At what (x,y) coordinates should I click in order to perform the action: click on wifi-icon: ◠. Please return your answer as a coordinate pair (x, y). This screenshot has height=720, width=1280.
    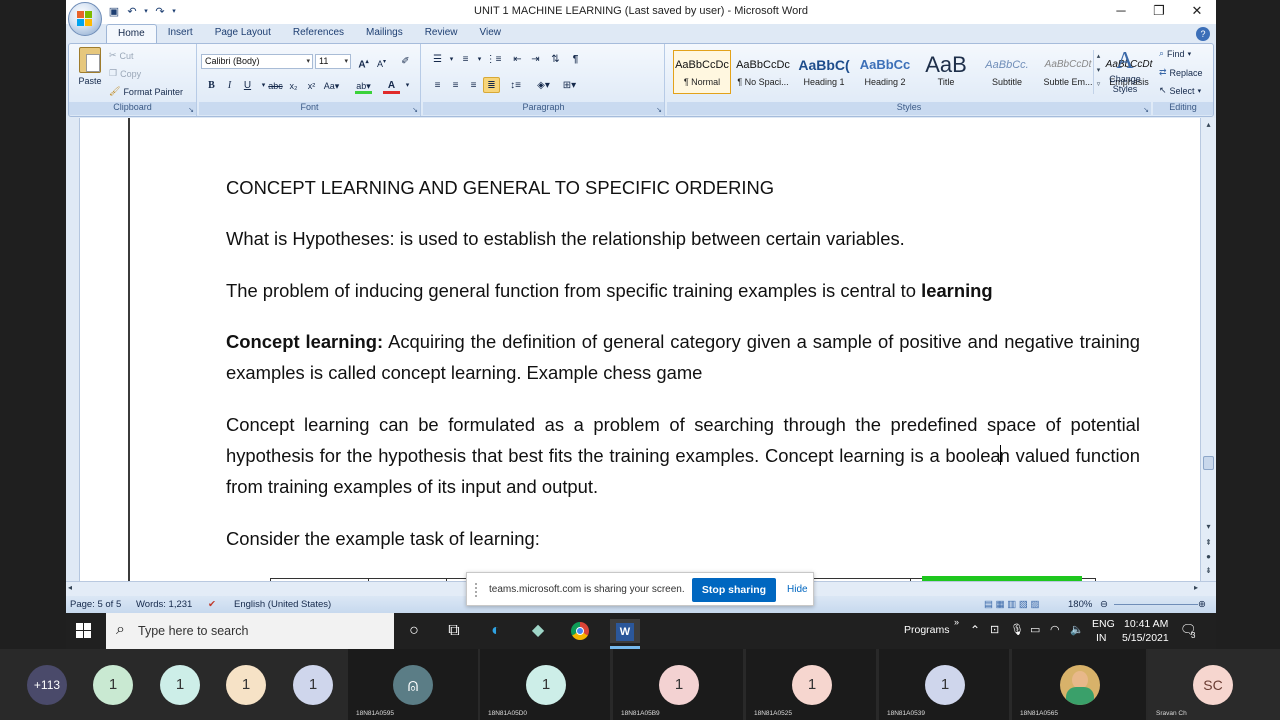
    Looking at the image, I should click on (1055, 629).